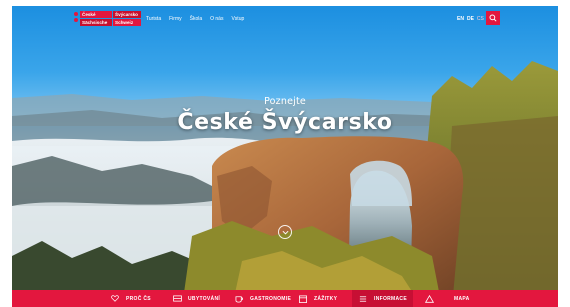  What do you see at coordinates (462, 298) in the screenshot?
I see `bottom-nav-label: MAPA` at bounding box center [462, 298].